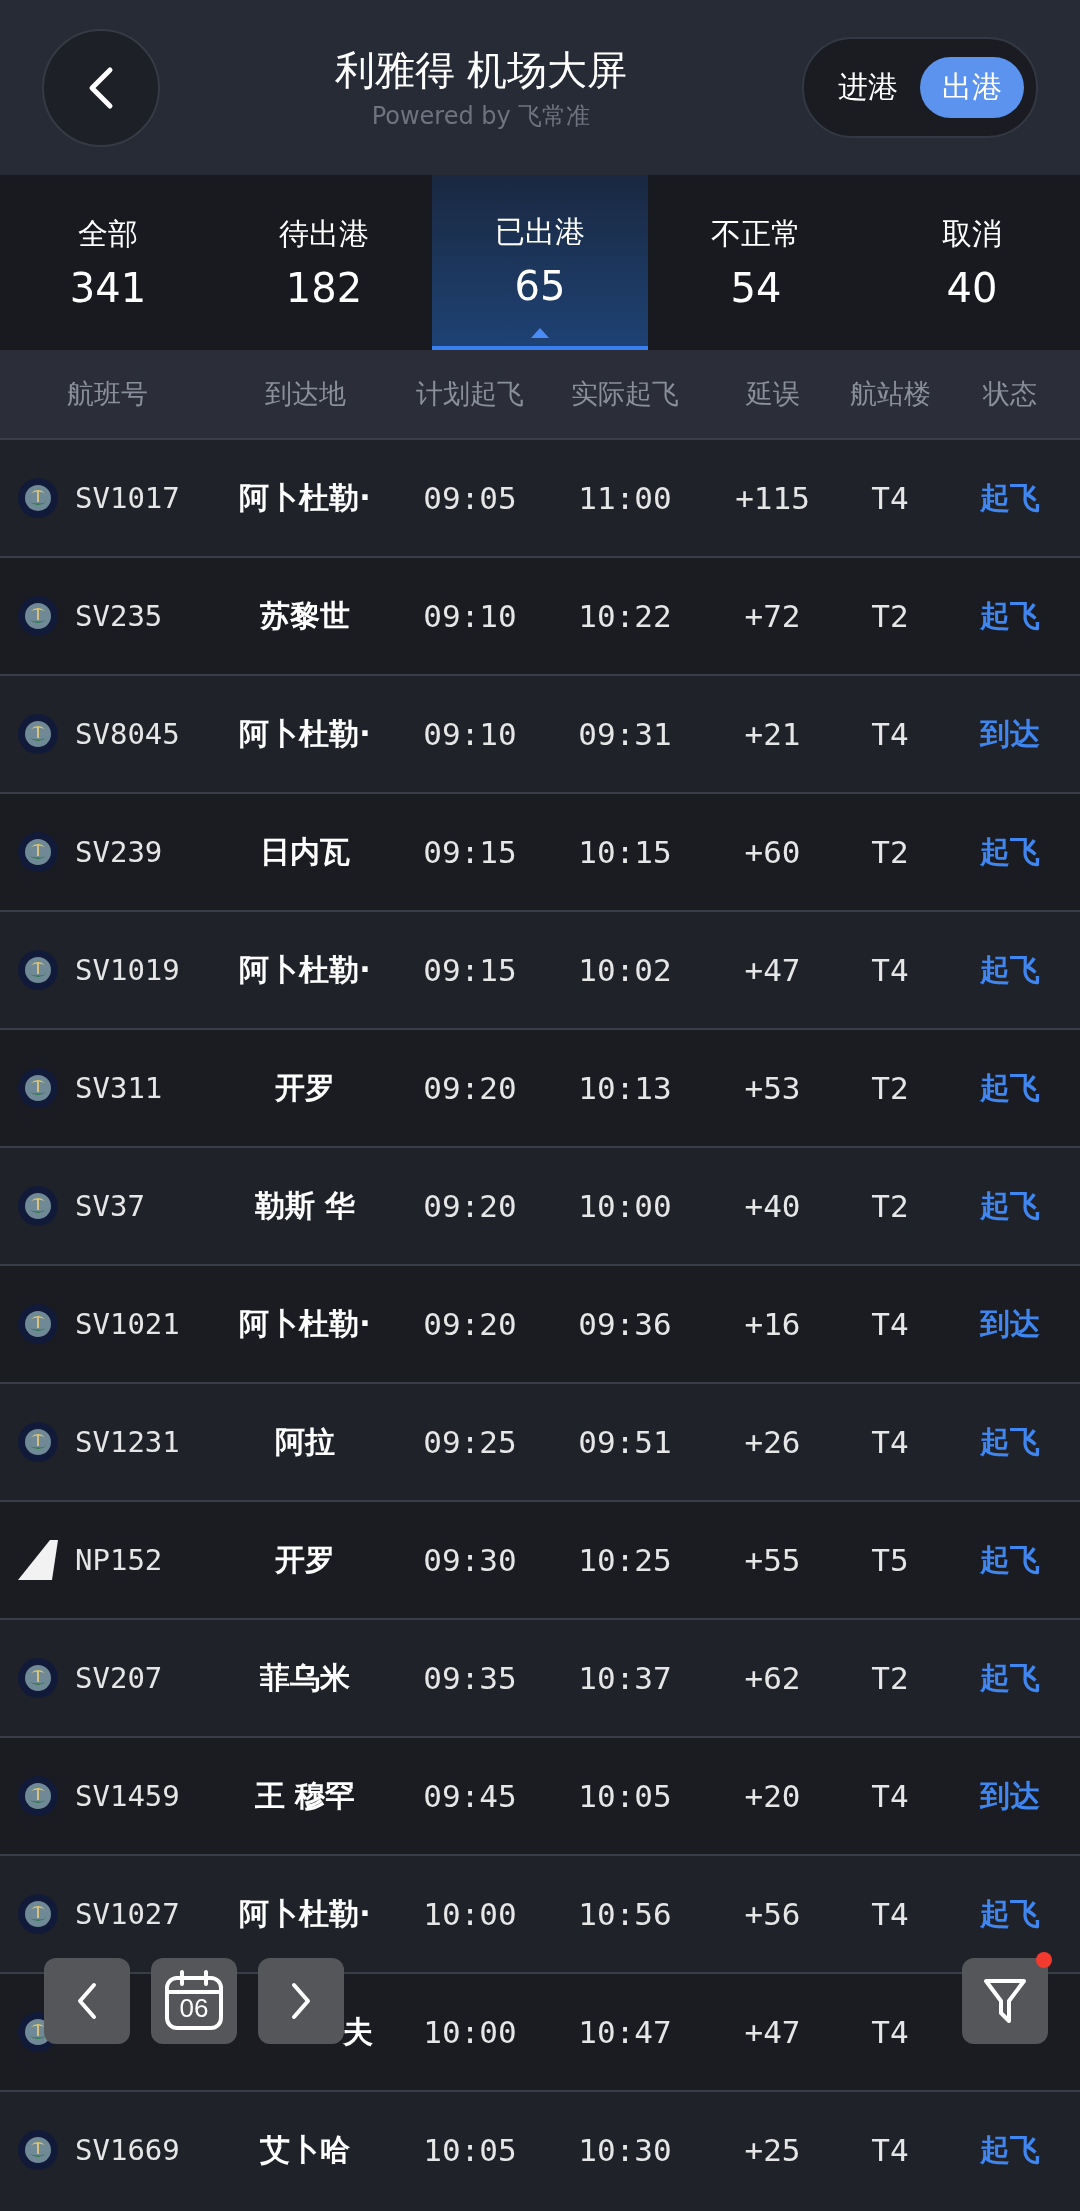 The height and width of the screenshot is (2211, 1080). What do you see at coordinates (625, 1088) in the screenshot?
I see `actual-time: 10:13` at bounding box center [625, 1088].